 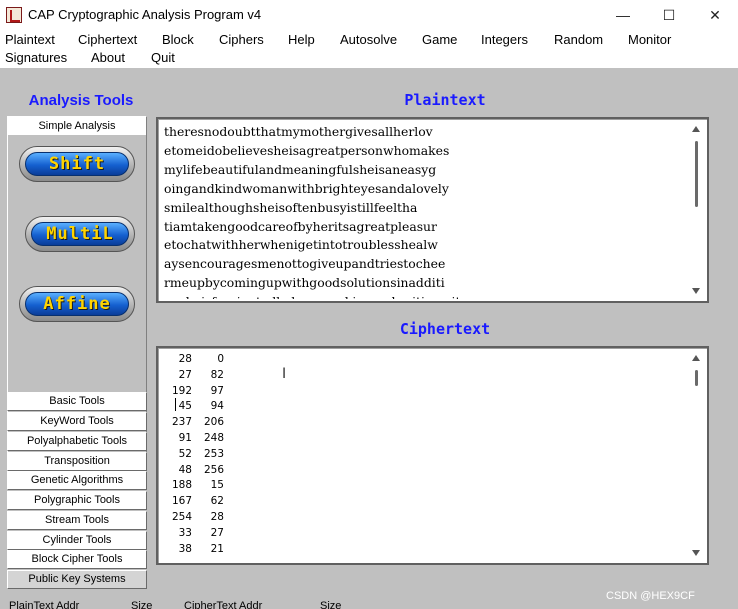 I want to click on cipher-value-b: 248, so click(x=213, y=437).